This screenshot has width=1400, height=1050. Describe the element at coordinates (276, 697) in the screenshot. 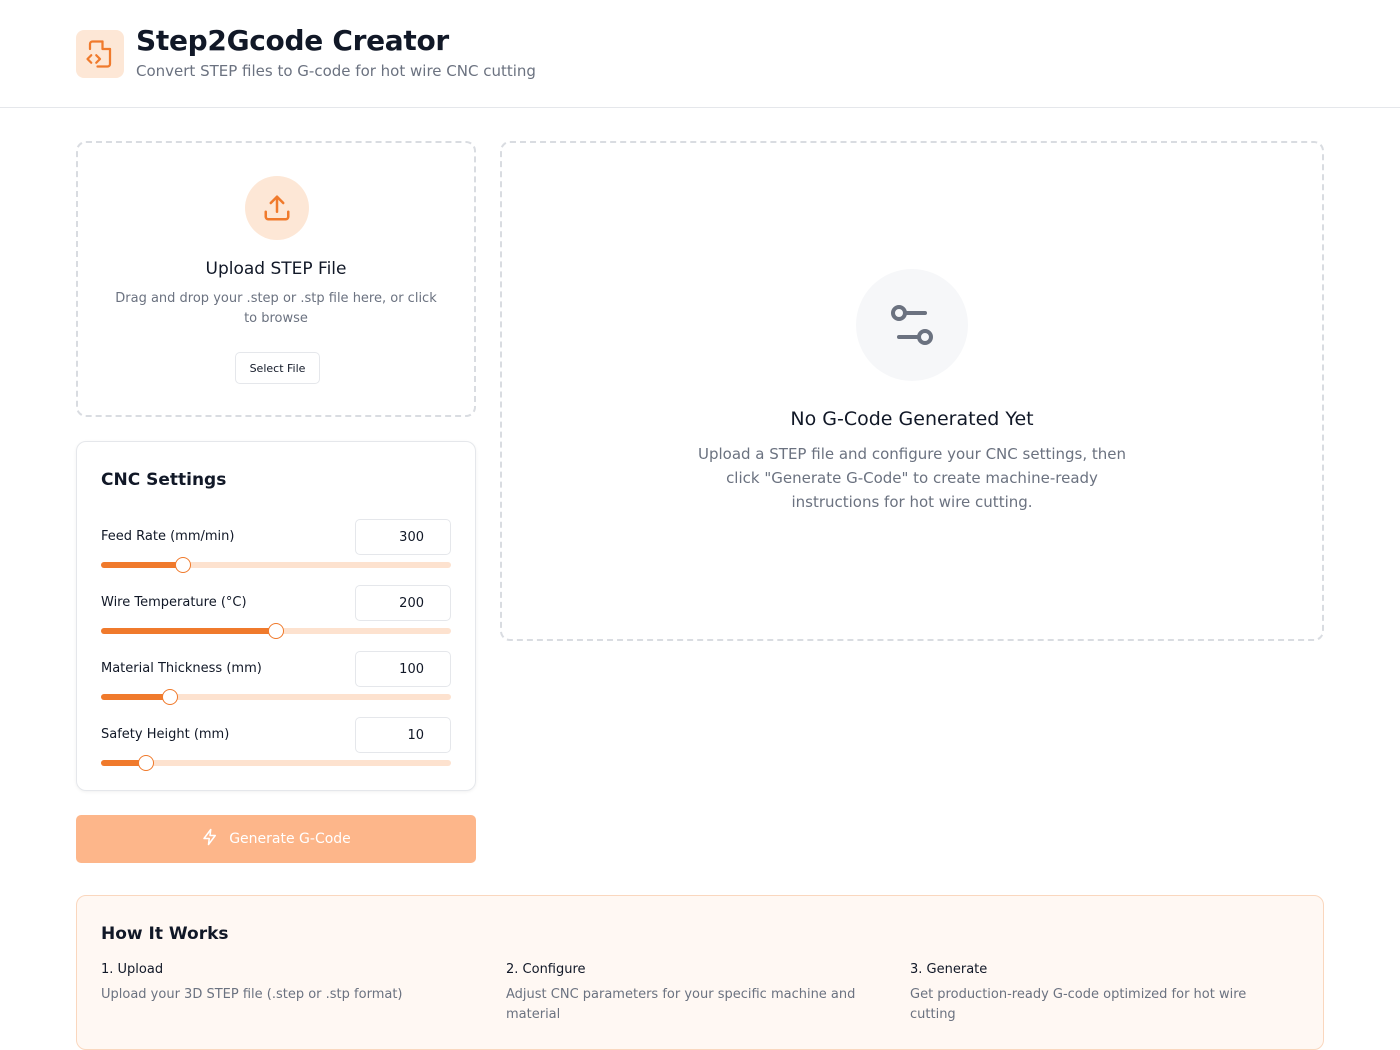

I see `material-thickness-slider` at that location.